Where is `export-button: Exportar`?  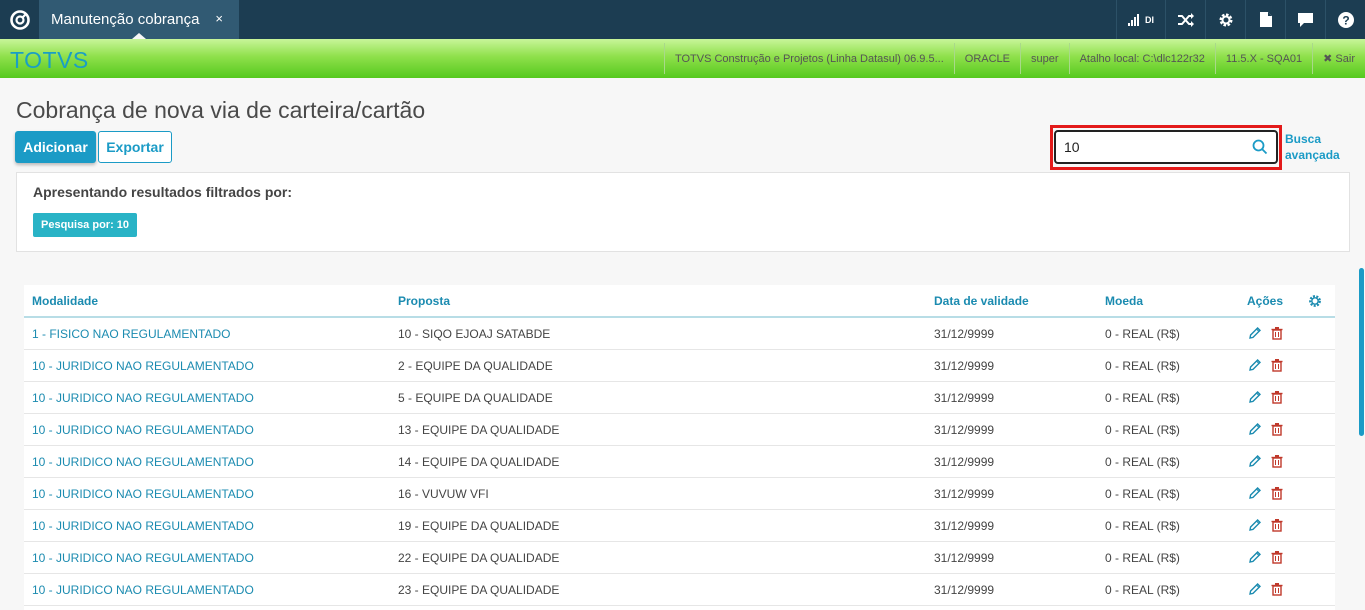
export-button: Exportar is located at coordinates (135, 147).